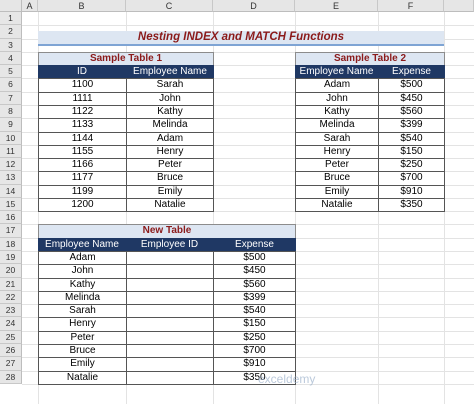 This screenshot has width=474, height=404. Describe the element at coordinates (411, 205) in the screenshot. I see `table2-cell: $350` at that location.